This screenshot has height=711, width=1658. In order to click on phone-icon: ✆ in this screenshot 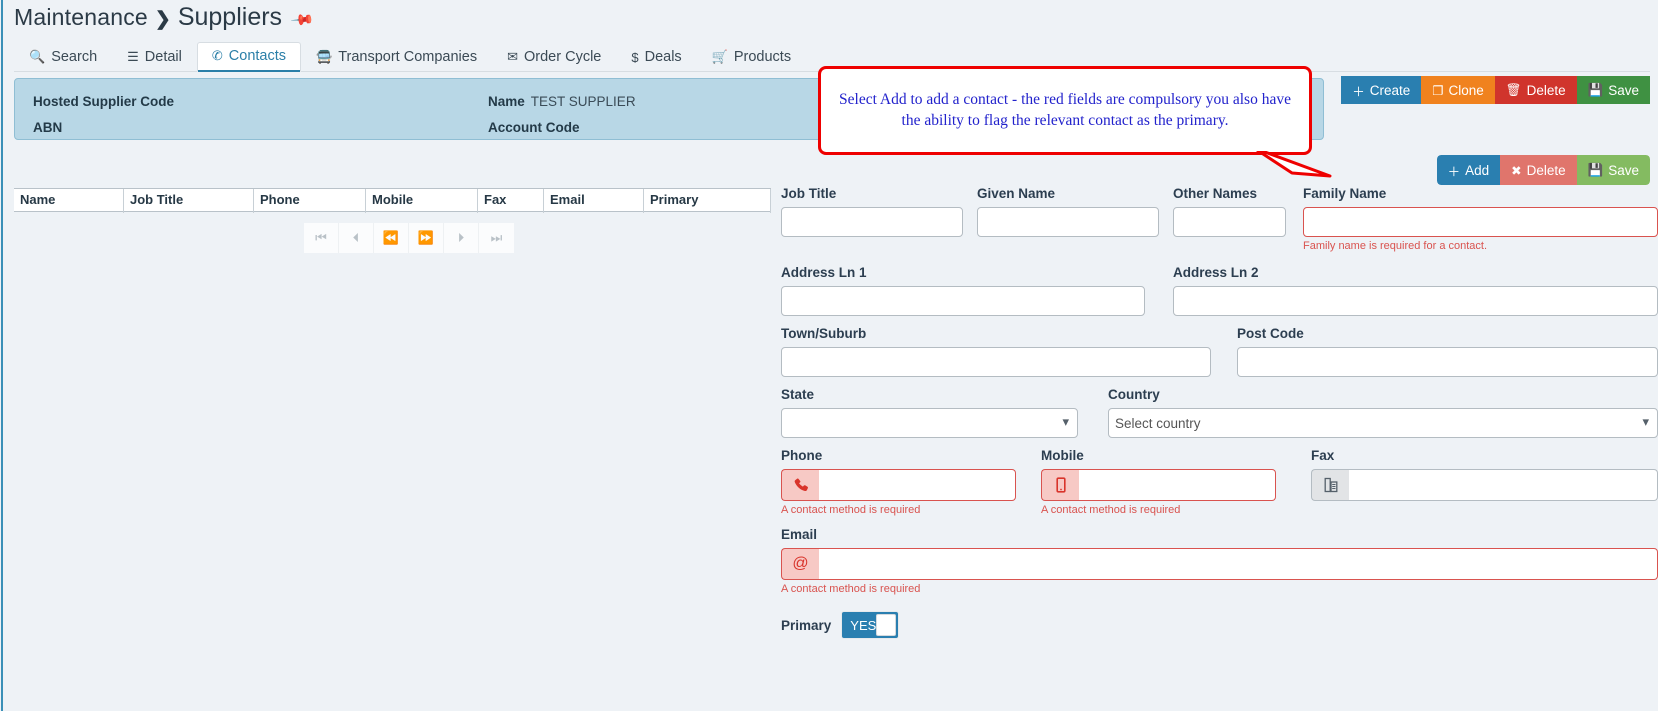, I will do `click(217, 55)`.